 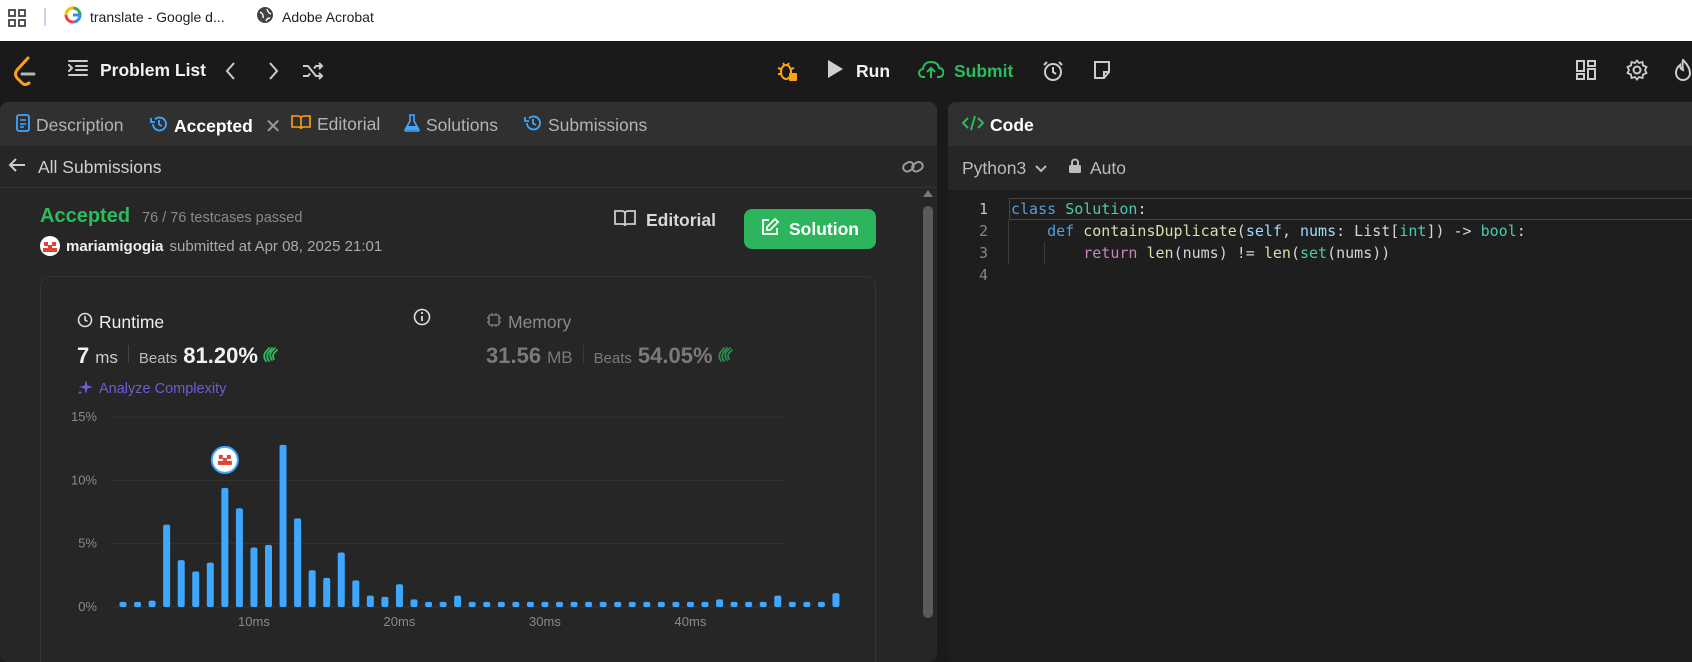 I want to click on leetcode-logo-icon, so click(x=25, y=71).